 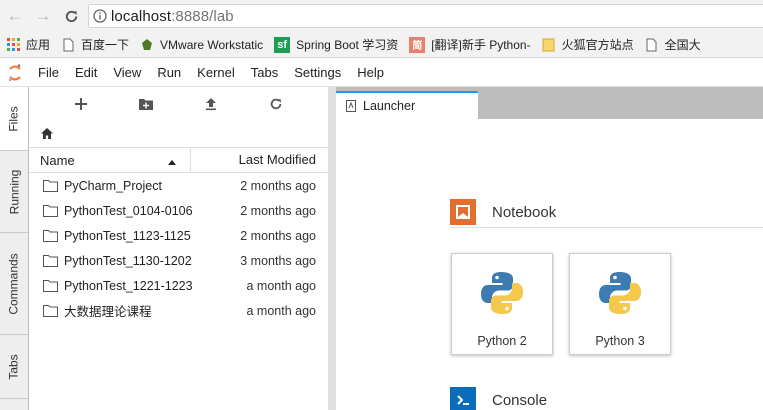 What do you see at coordinates (15, 73) in the screenshot?
I see `jupyter-logo-icon` at bounding box center [15, 73].